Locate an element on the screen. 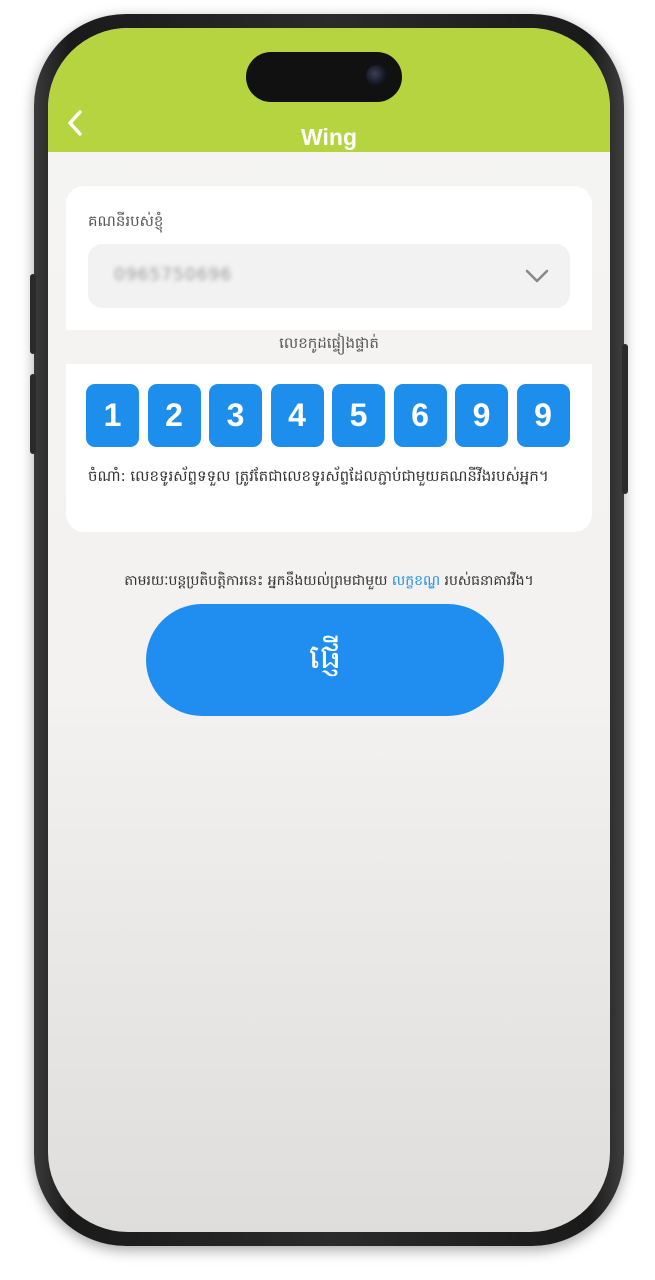 The image size is (655, 1280). page-title: Wing is located at coordinates (329, 137).